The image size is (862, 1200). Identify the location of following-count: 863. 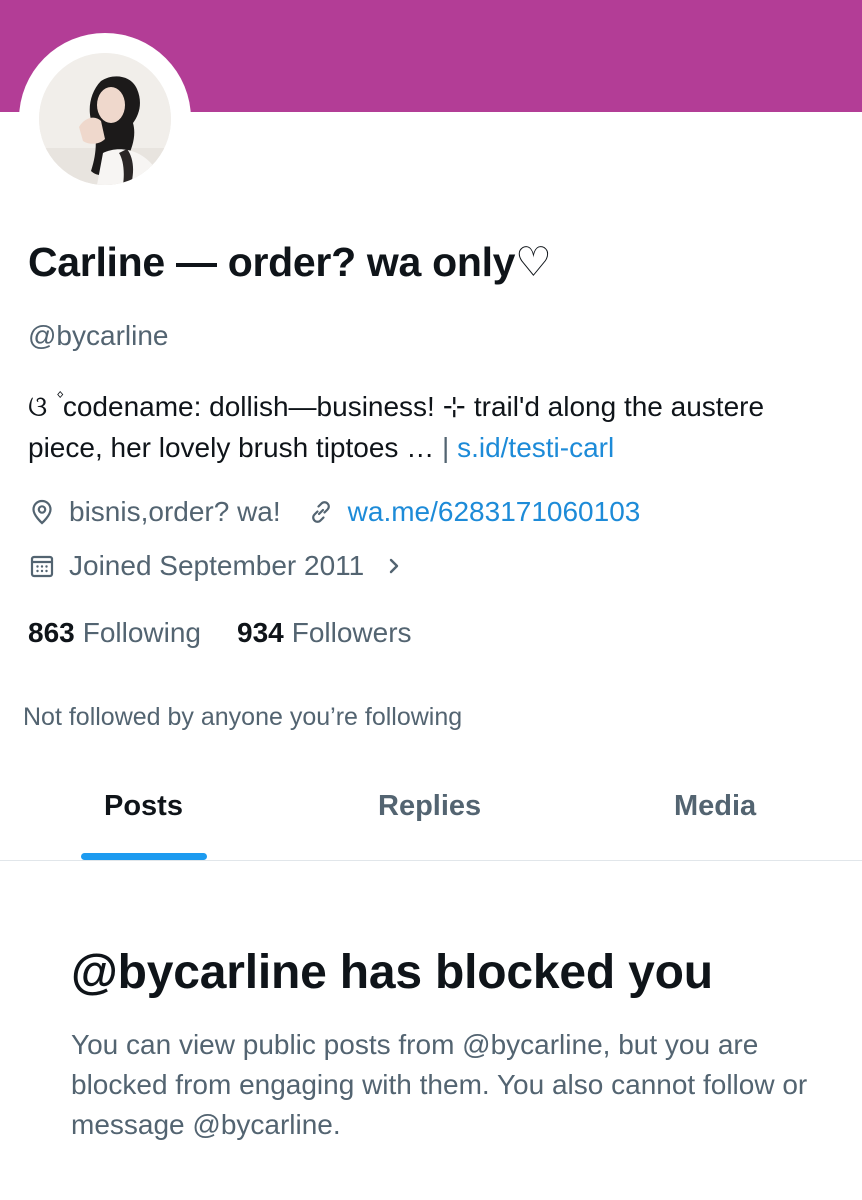
(51, 632).